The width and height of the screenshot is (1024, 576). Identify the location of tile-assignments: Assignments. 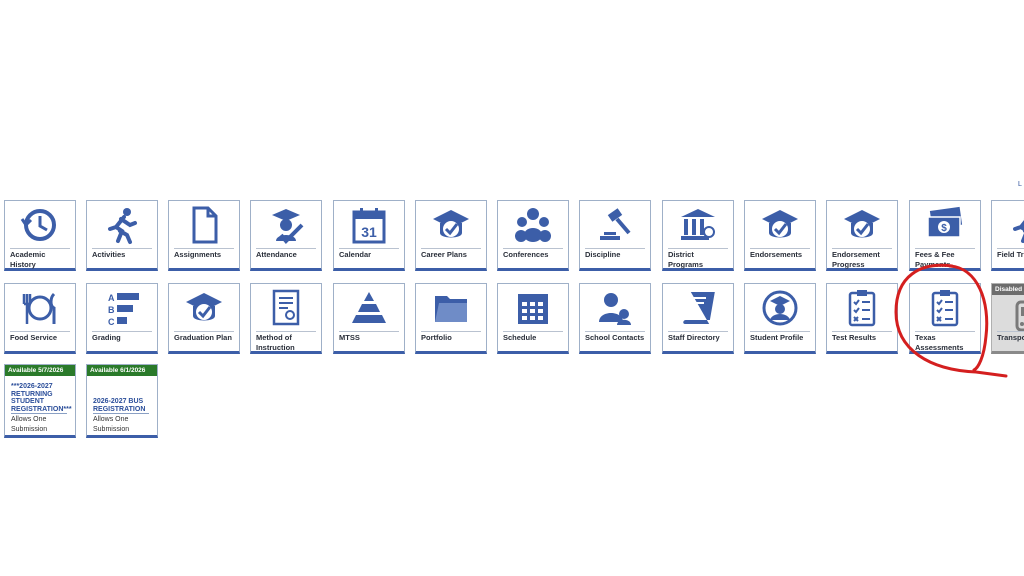
(204, 235).